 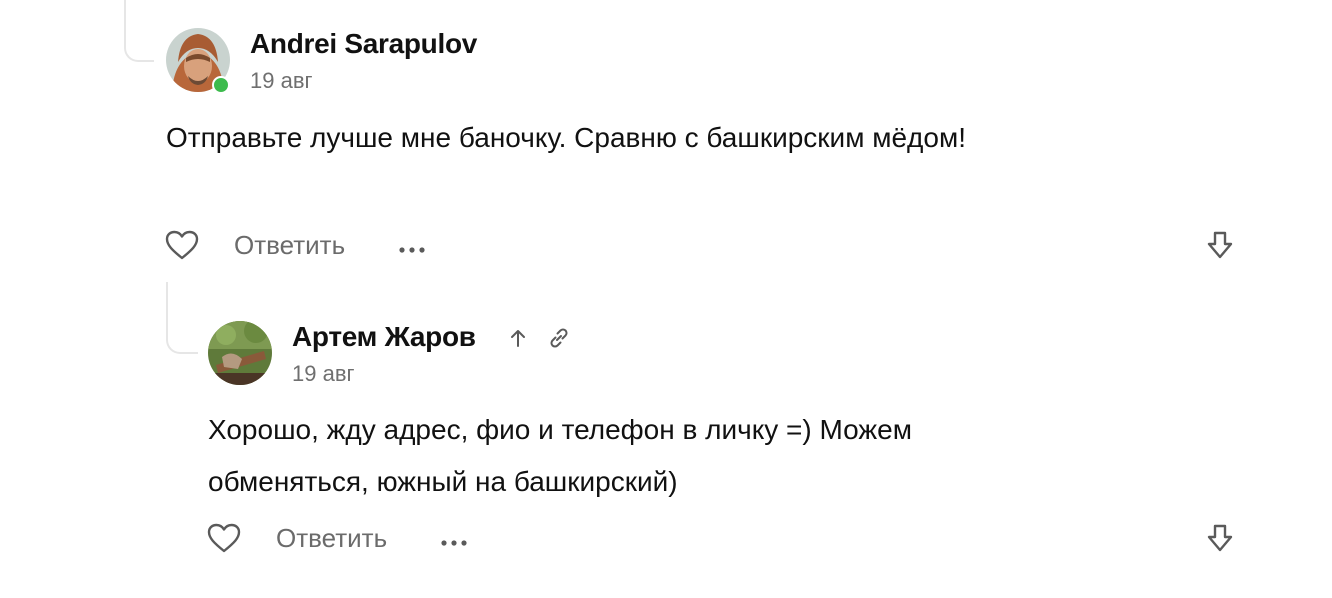 What do you see at coordinates (139, 31) in the screenshot?
I see `thread-connector-top` at bounding box center [139, 31].